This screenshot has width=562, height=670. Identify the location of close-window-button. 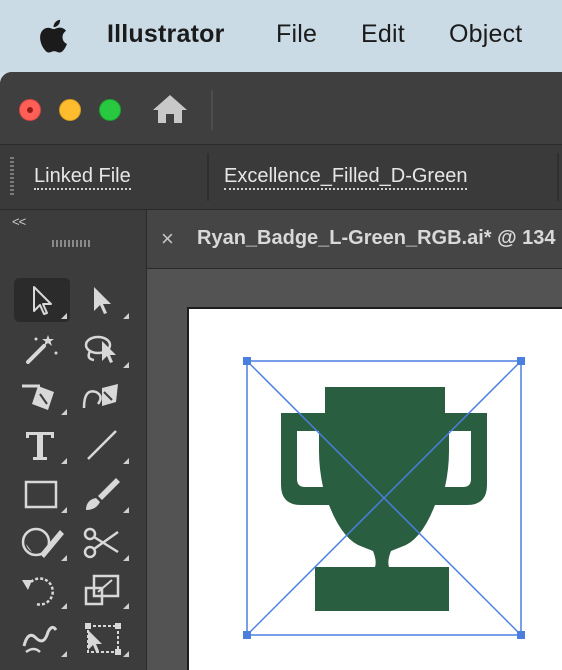
(30, 110).